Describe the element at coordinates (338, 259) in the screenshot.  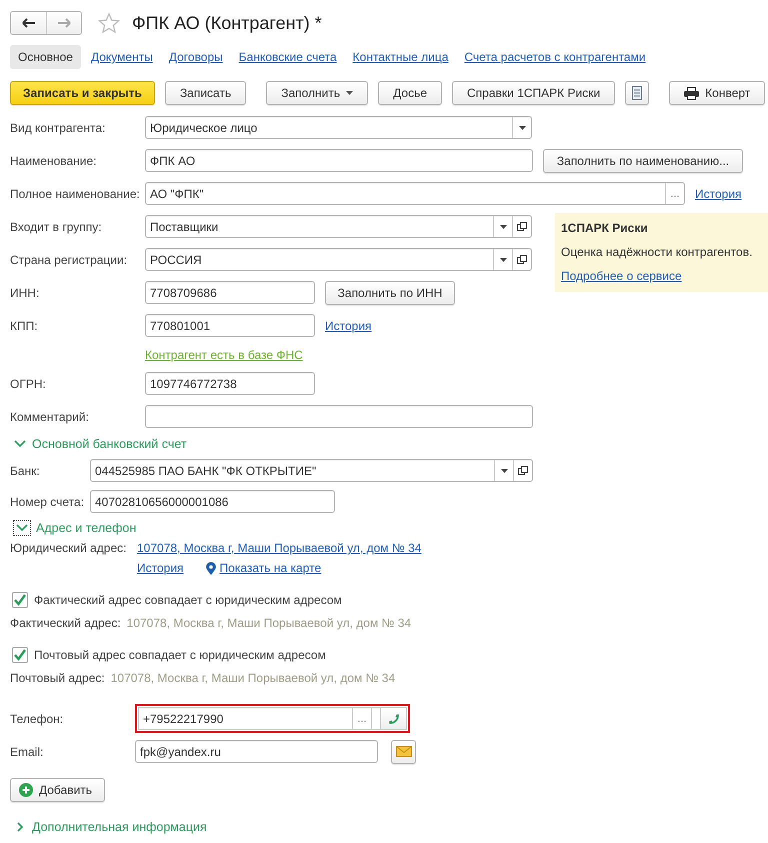
I see `dropdown-field: РОССИЯ` at that location.